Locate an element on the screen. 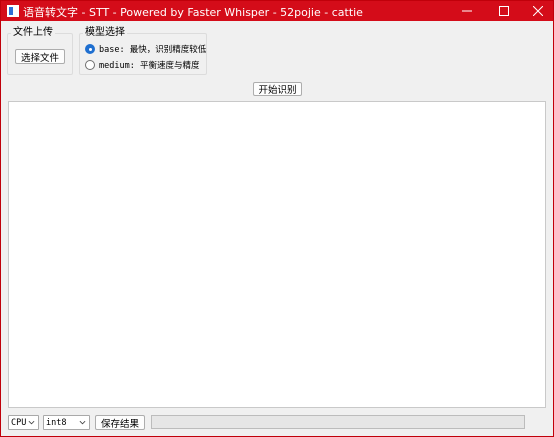  radio-base: base: 最快，识别精度较低 is located at coordinates (145, 49).